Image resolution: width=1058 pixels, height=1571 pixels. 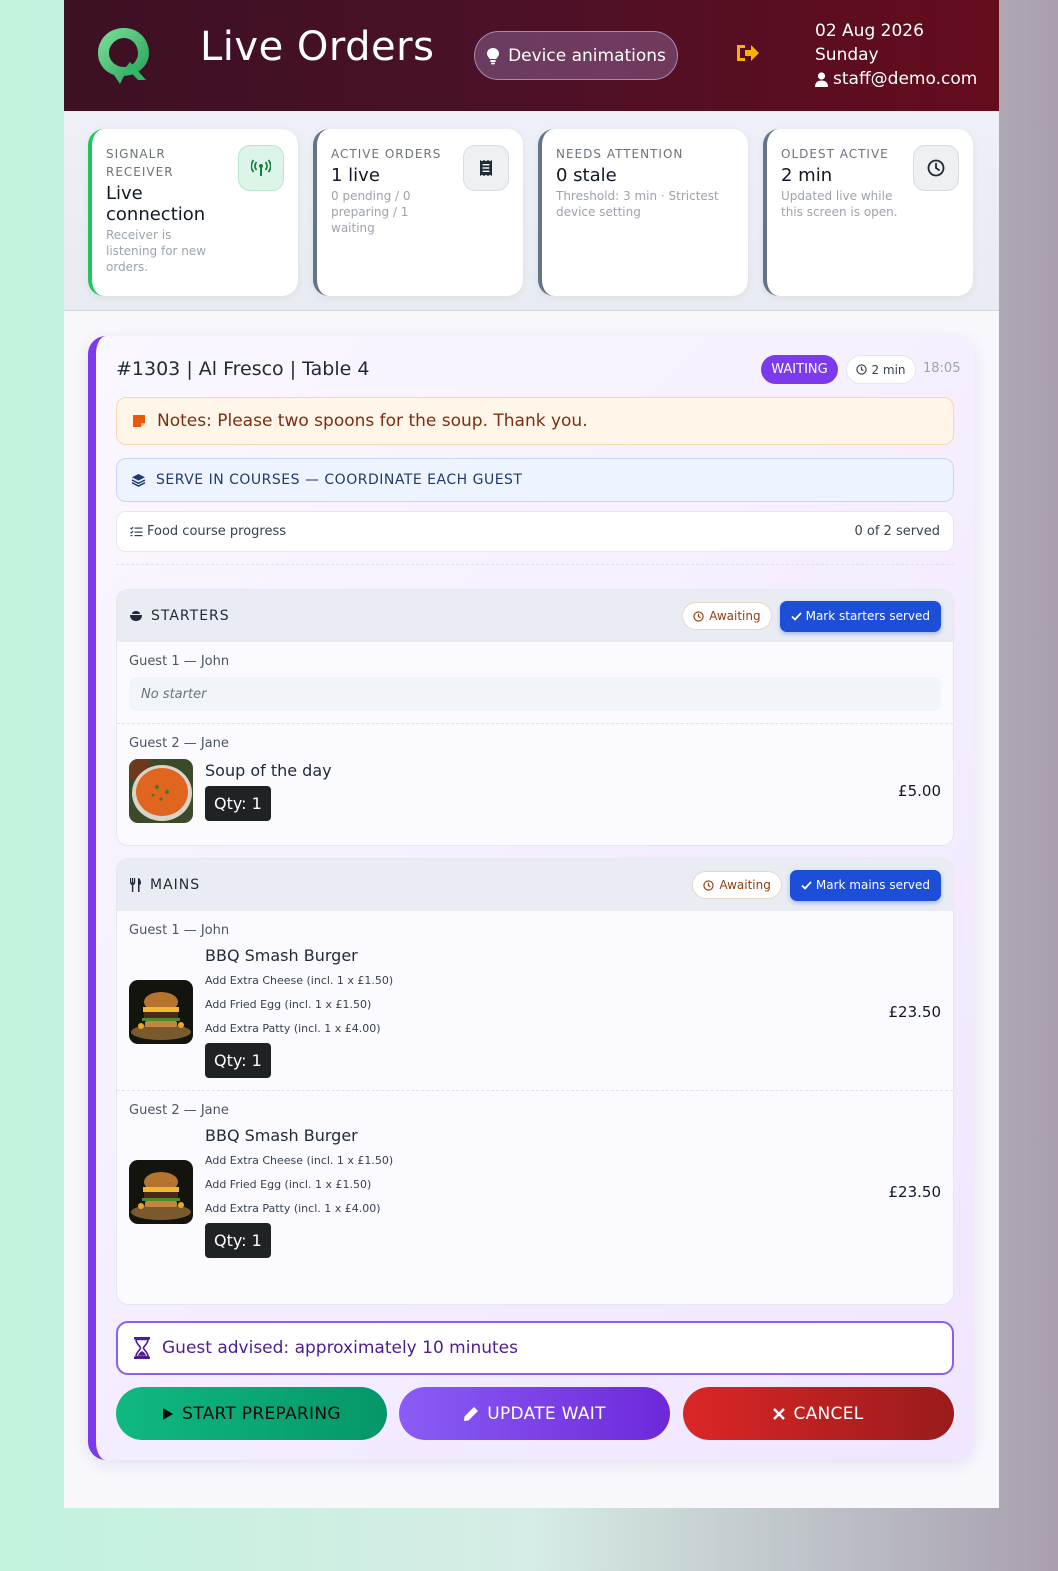 I want to click on page-title: Live Orders, so click(x=317, y=47).